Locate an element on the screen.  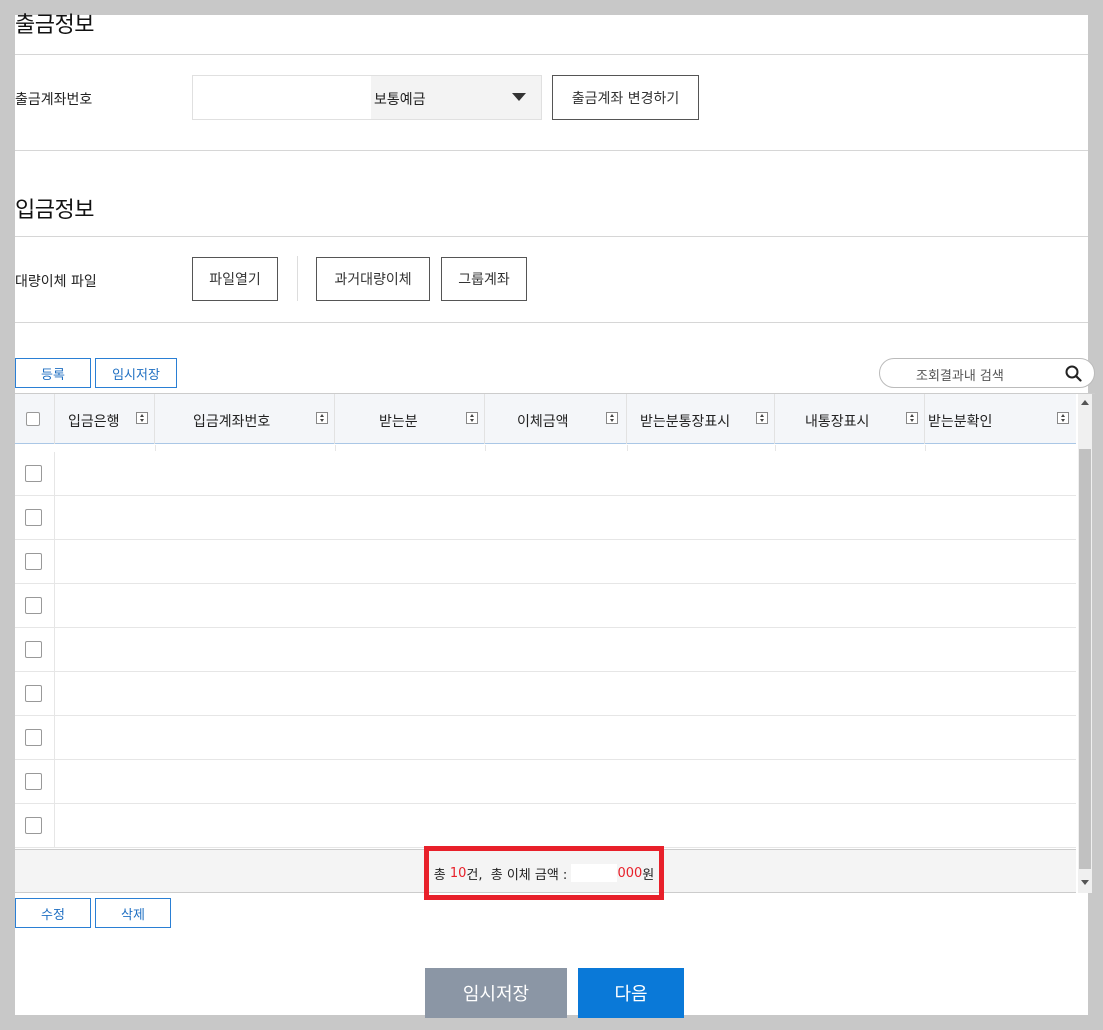
deposit-section-title: 입금정보 is located at coordinates (54, 210).